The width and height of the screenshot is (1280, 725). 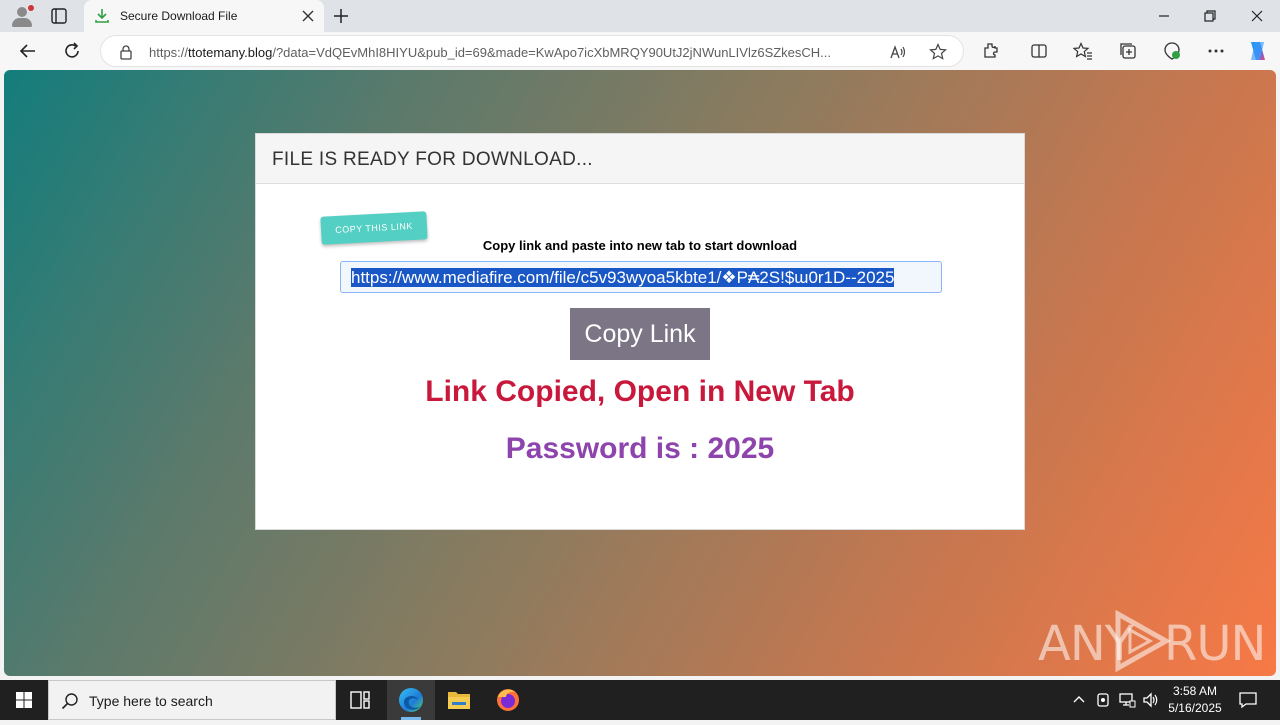 I want to click on browser-tab-bar: Secure Download File, so click(x=640, y=16).